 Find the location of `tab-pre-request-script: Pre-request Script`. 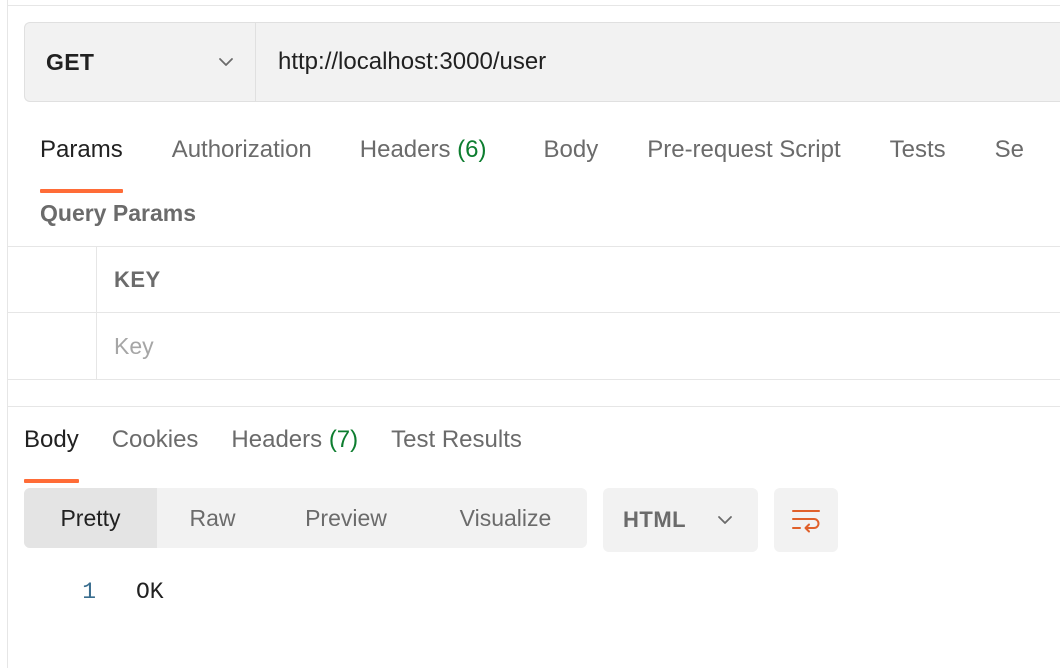

tab-pre-request-script: Pre-request Script is located at coordinates (743, 156).